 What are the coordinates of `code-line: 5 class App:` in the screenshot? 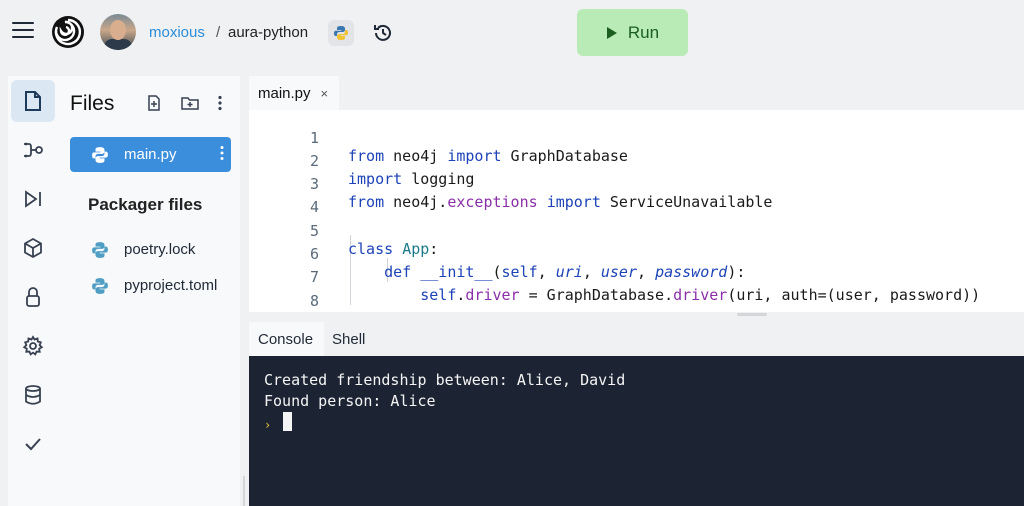 It's located at (636, 231).